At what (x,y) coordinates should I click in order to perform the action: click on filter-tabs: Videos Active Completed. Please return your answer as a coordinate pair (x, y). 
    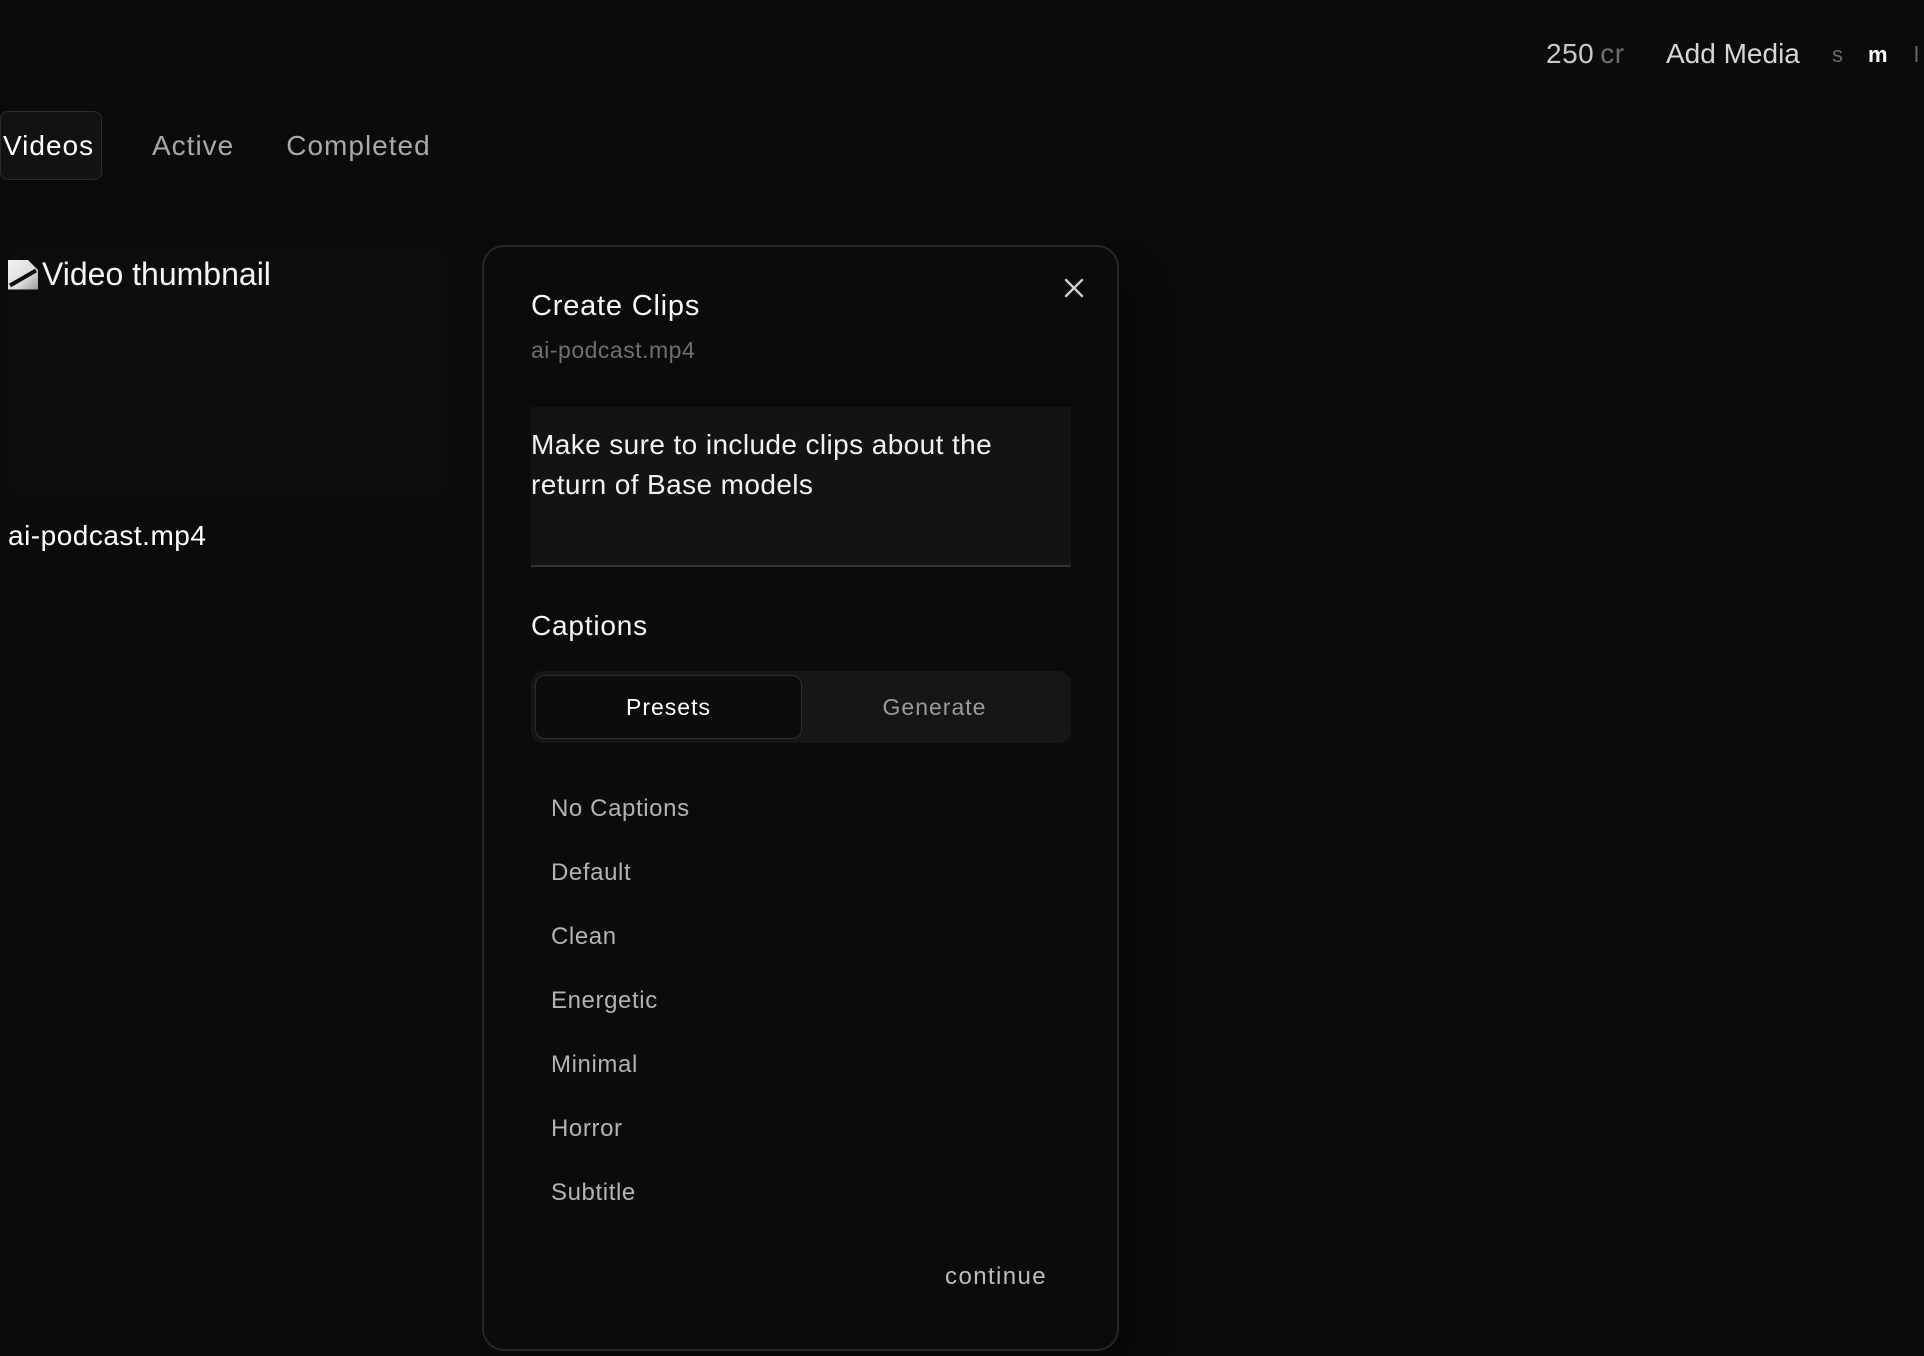
    Looking at the image, I should click on (215, 145).